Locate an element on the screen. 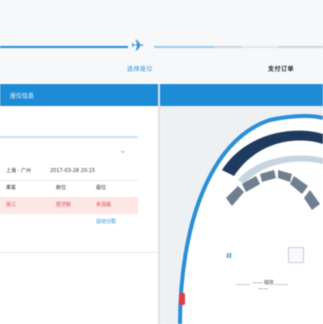 The height and width of the screenshot is (324, 323). col-cabin: 舱位 is located at coordinates (61, 188).